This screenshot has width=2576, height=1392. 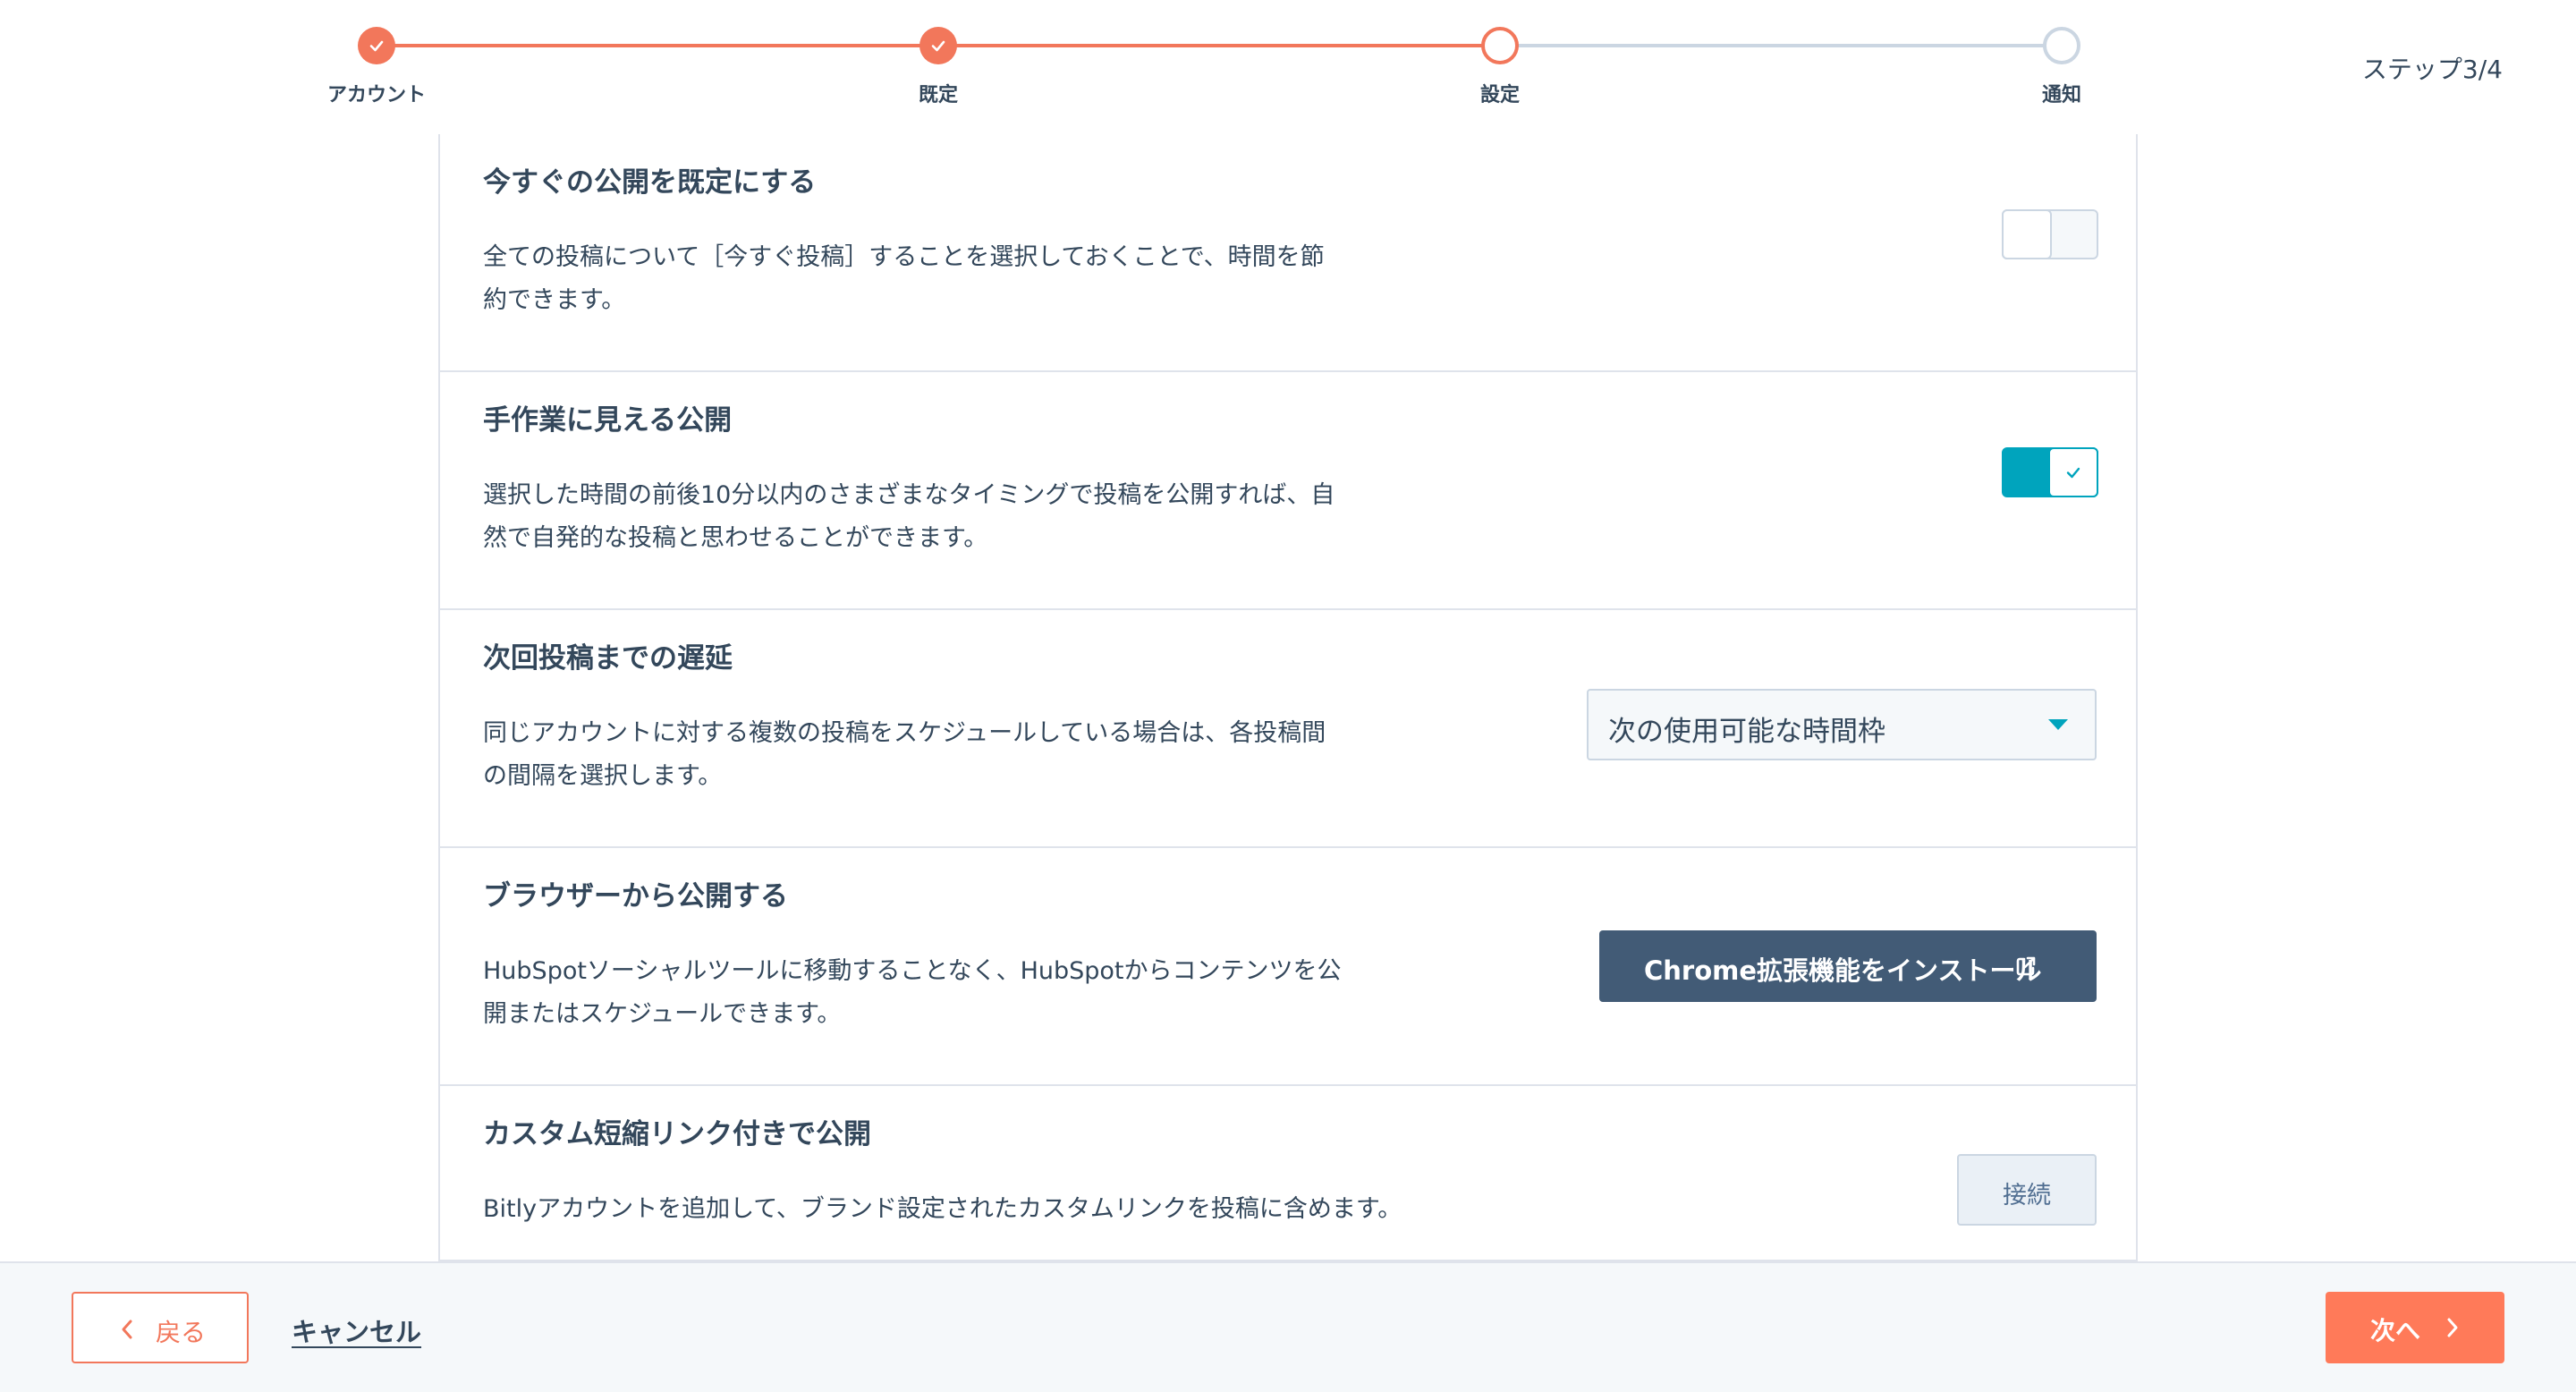 I want to click on back-button: 戻る, so click(x=160, y=1327).